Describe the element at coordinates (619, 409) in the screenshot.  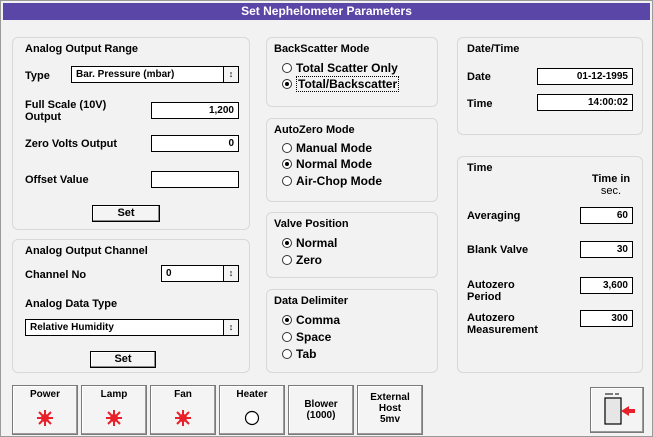
I see `exit-door-icon` at that location.